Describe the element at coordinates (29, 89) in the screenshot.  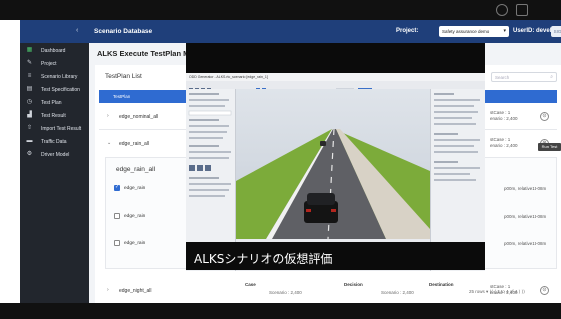
I see `document-icon: ▤` at that location.